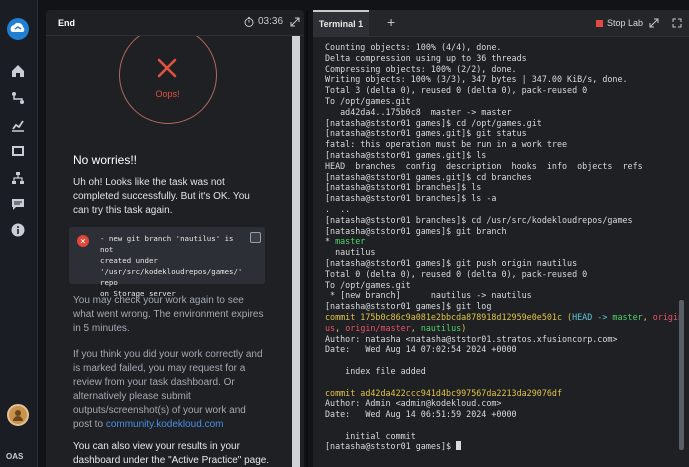  I want to click on terminal-text: Author: Admin <admin@kodekloud.com>, so click(413, 403).